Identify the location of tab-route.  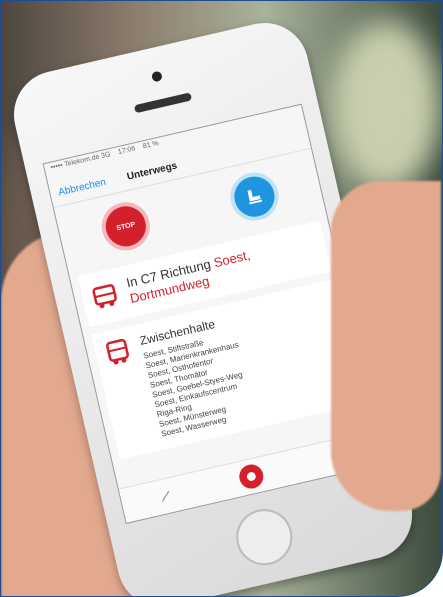
(165, 496).